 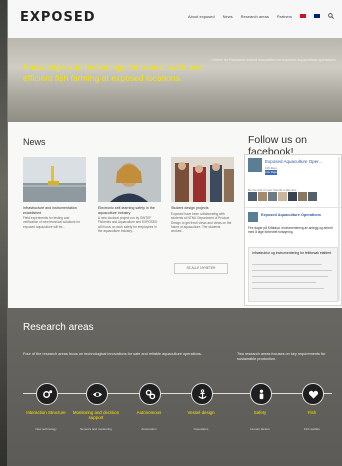 I want to click on facebook-faces, so click(x=282, y=196).